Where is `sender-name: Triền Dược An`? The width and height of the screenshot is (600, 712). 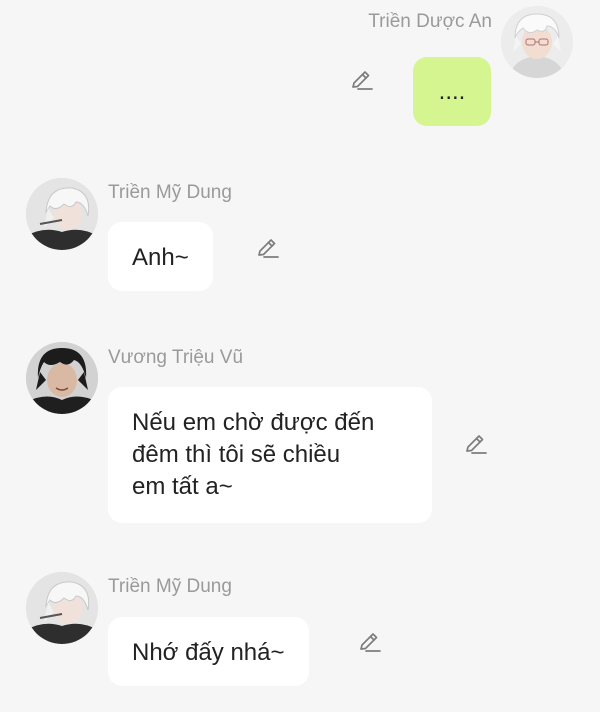
sender-name: Triền Dược An is located at coordinates (430, 21).